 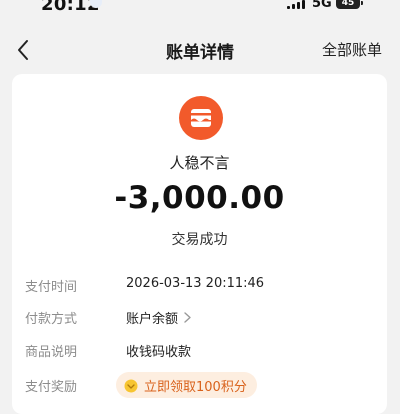 I want to click on chevron-right-icon, so click(x=187, y=319).